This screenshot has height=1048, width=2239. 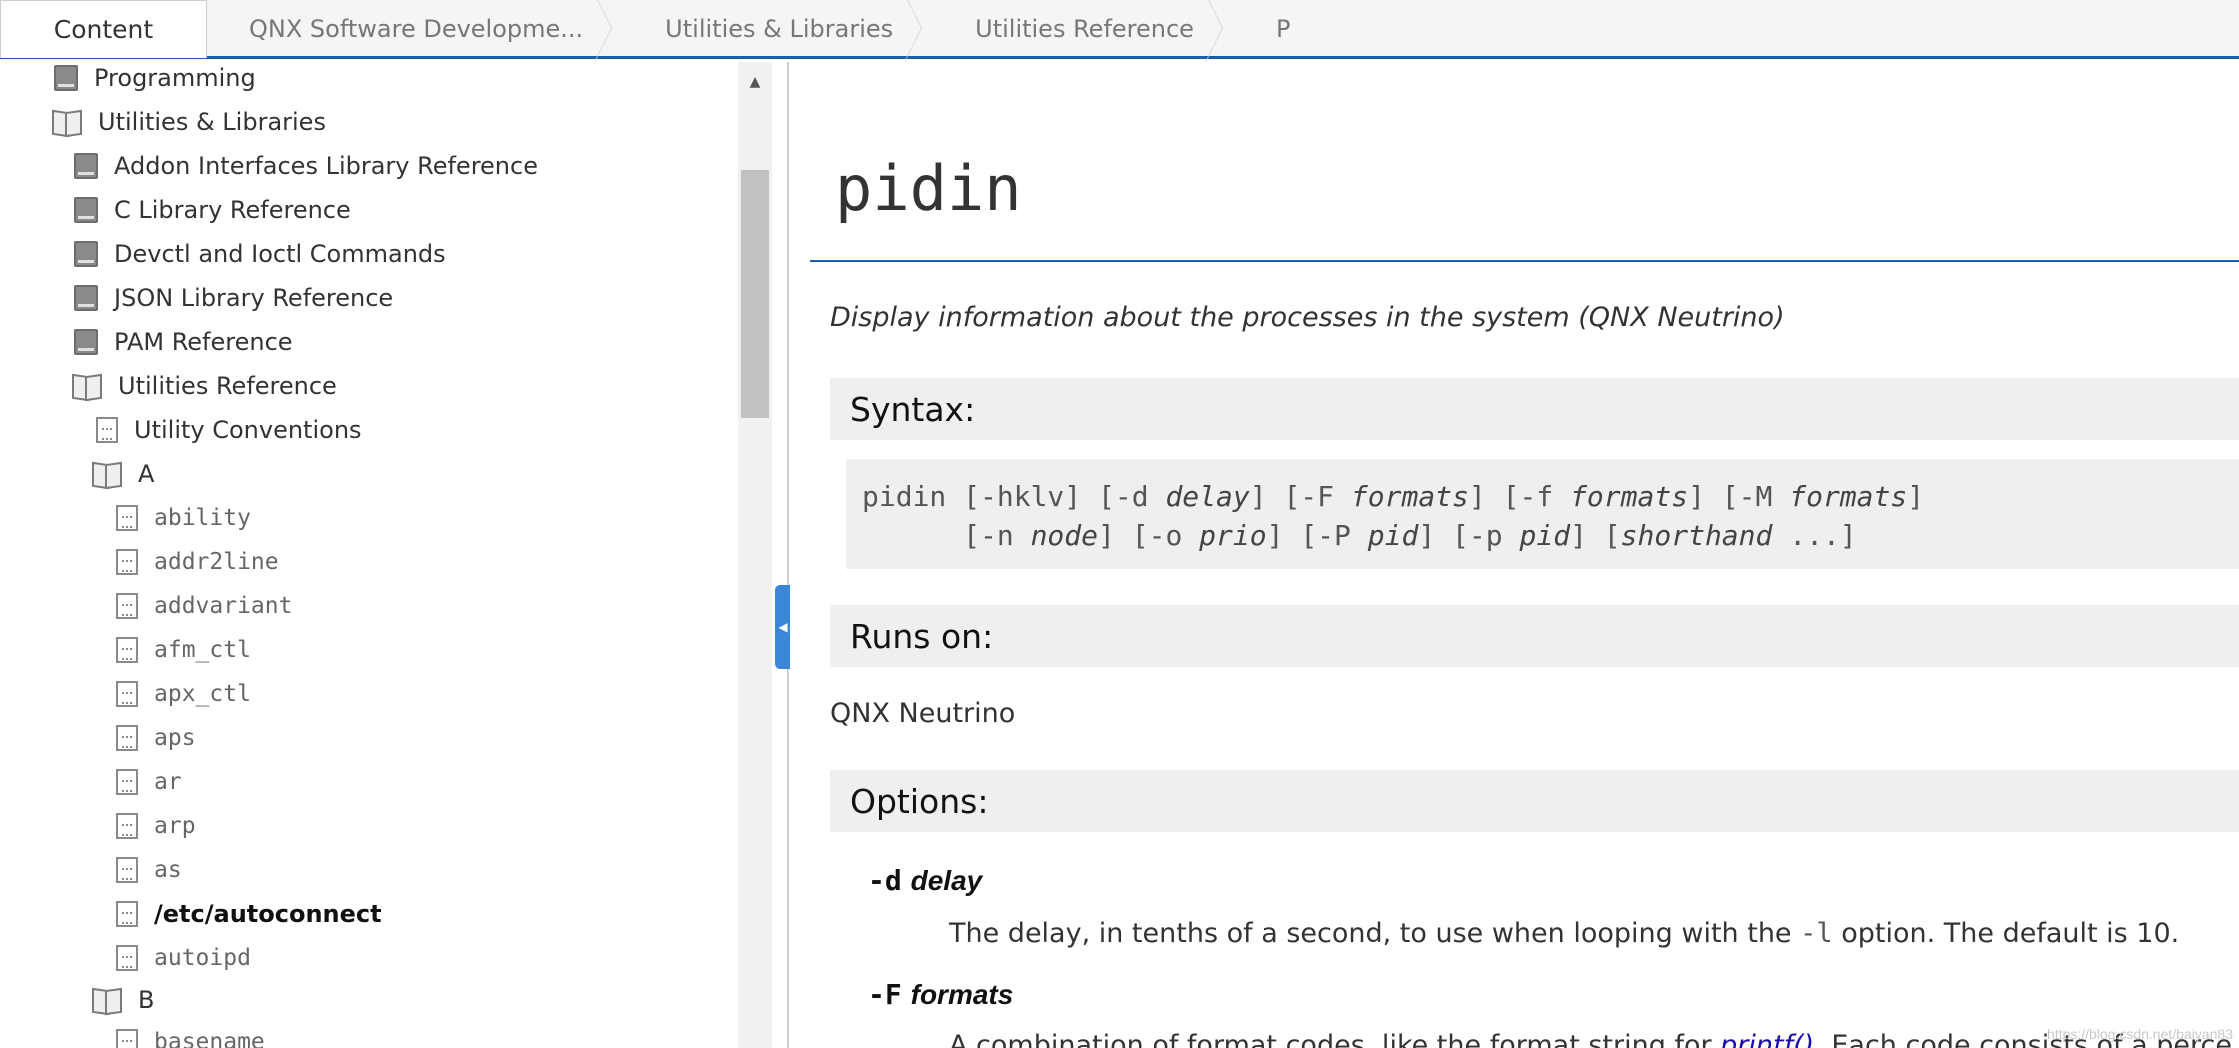 What do you see at coordinates (123, 474) in the screenshot?
I see `toc-item-a: A` at bounding box center [123, 474].